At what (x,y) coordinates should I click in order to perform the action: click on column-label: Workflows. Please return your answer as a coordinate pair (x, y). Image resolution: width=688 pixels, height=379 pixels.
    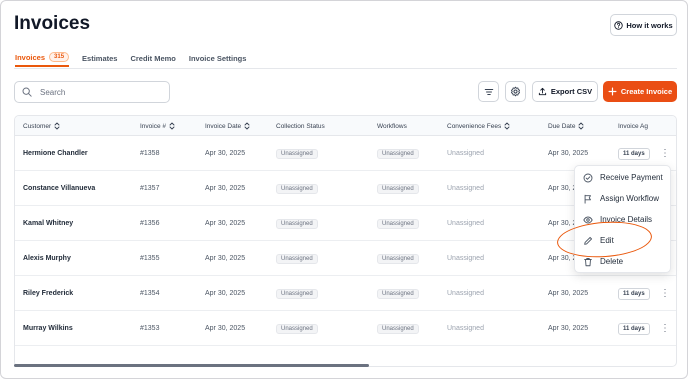
    Looking at the image, I should click on (392, 126).